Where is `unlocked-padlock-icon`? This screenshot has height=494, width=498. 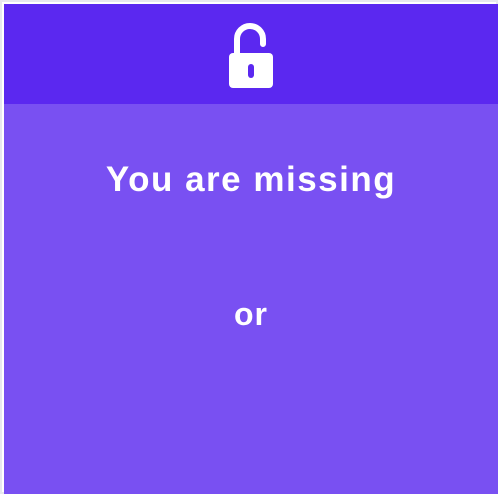
unlocked-padlock-icon is located at coordinates (251, 55).